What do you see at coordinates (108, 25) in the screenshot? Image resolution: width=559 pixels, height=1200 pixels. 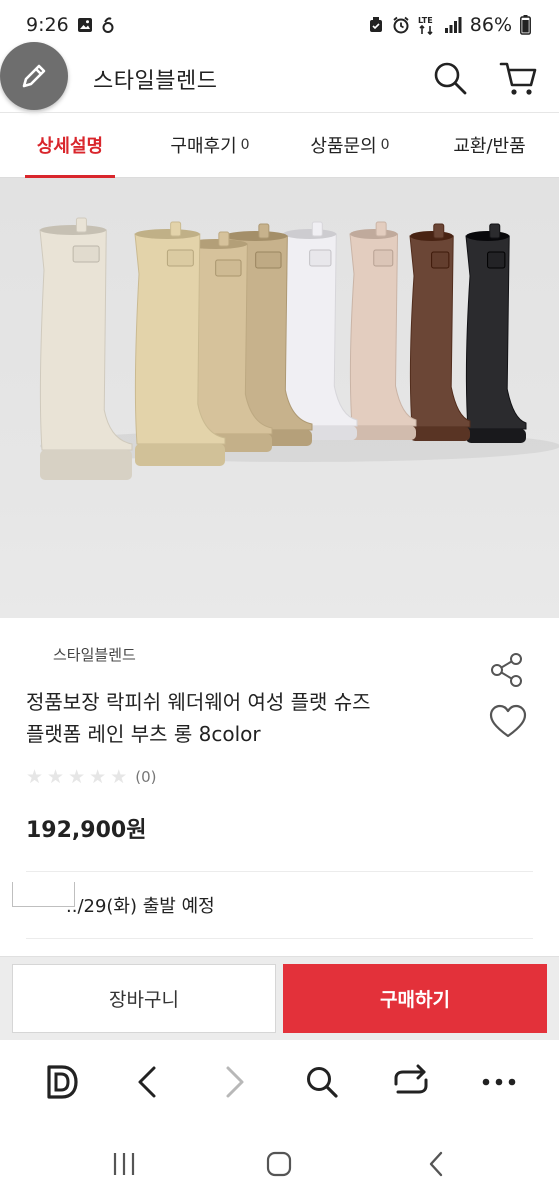 I see `notification-bag-icon` at bounding box center [108, 25].